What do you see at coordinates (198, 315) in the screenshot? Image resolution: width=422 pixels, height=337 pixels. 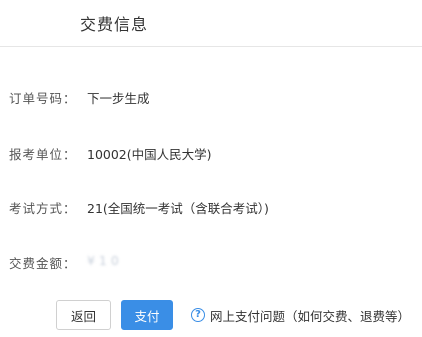 I see `question-circle-icon: ?` at bounding box center [198, 315].